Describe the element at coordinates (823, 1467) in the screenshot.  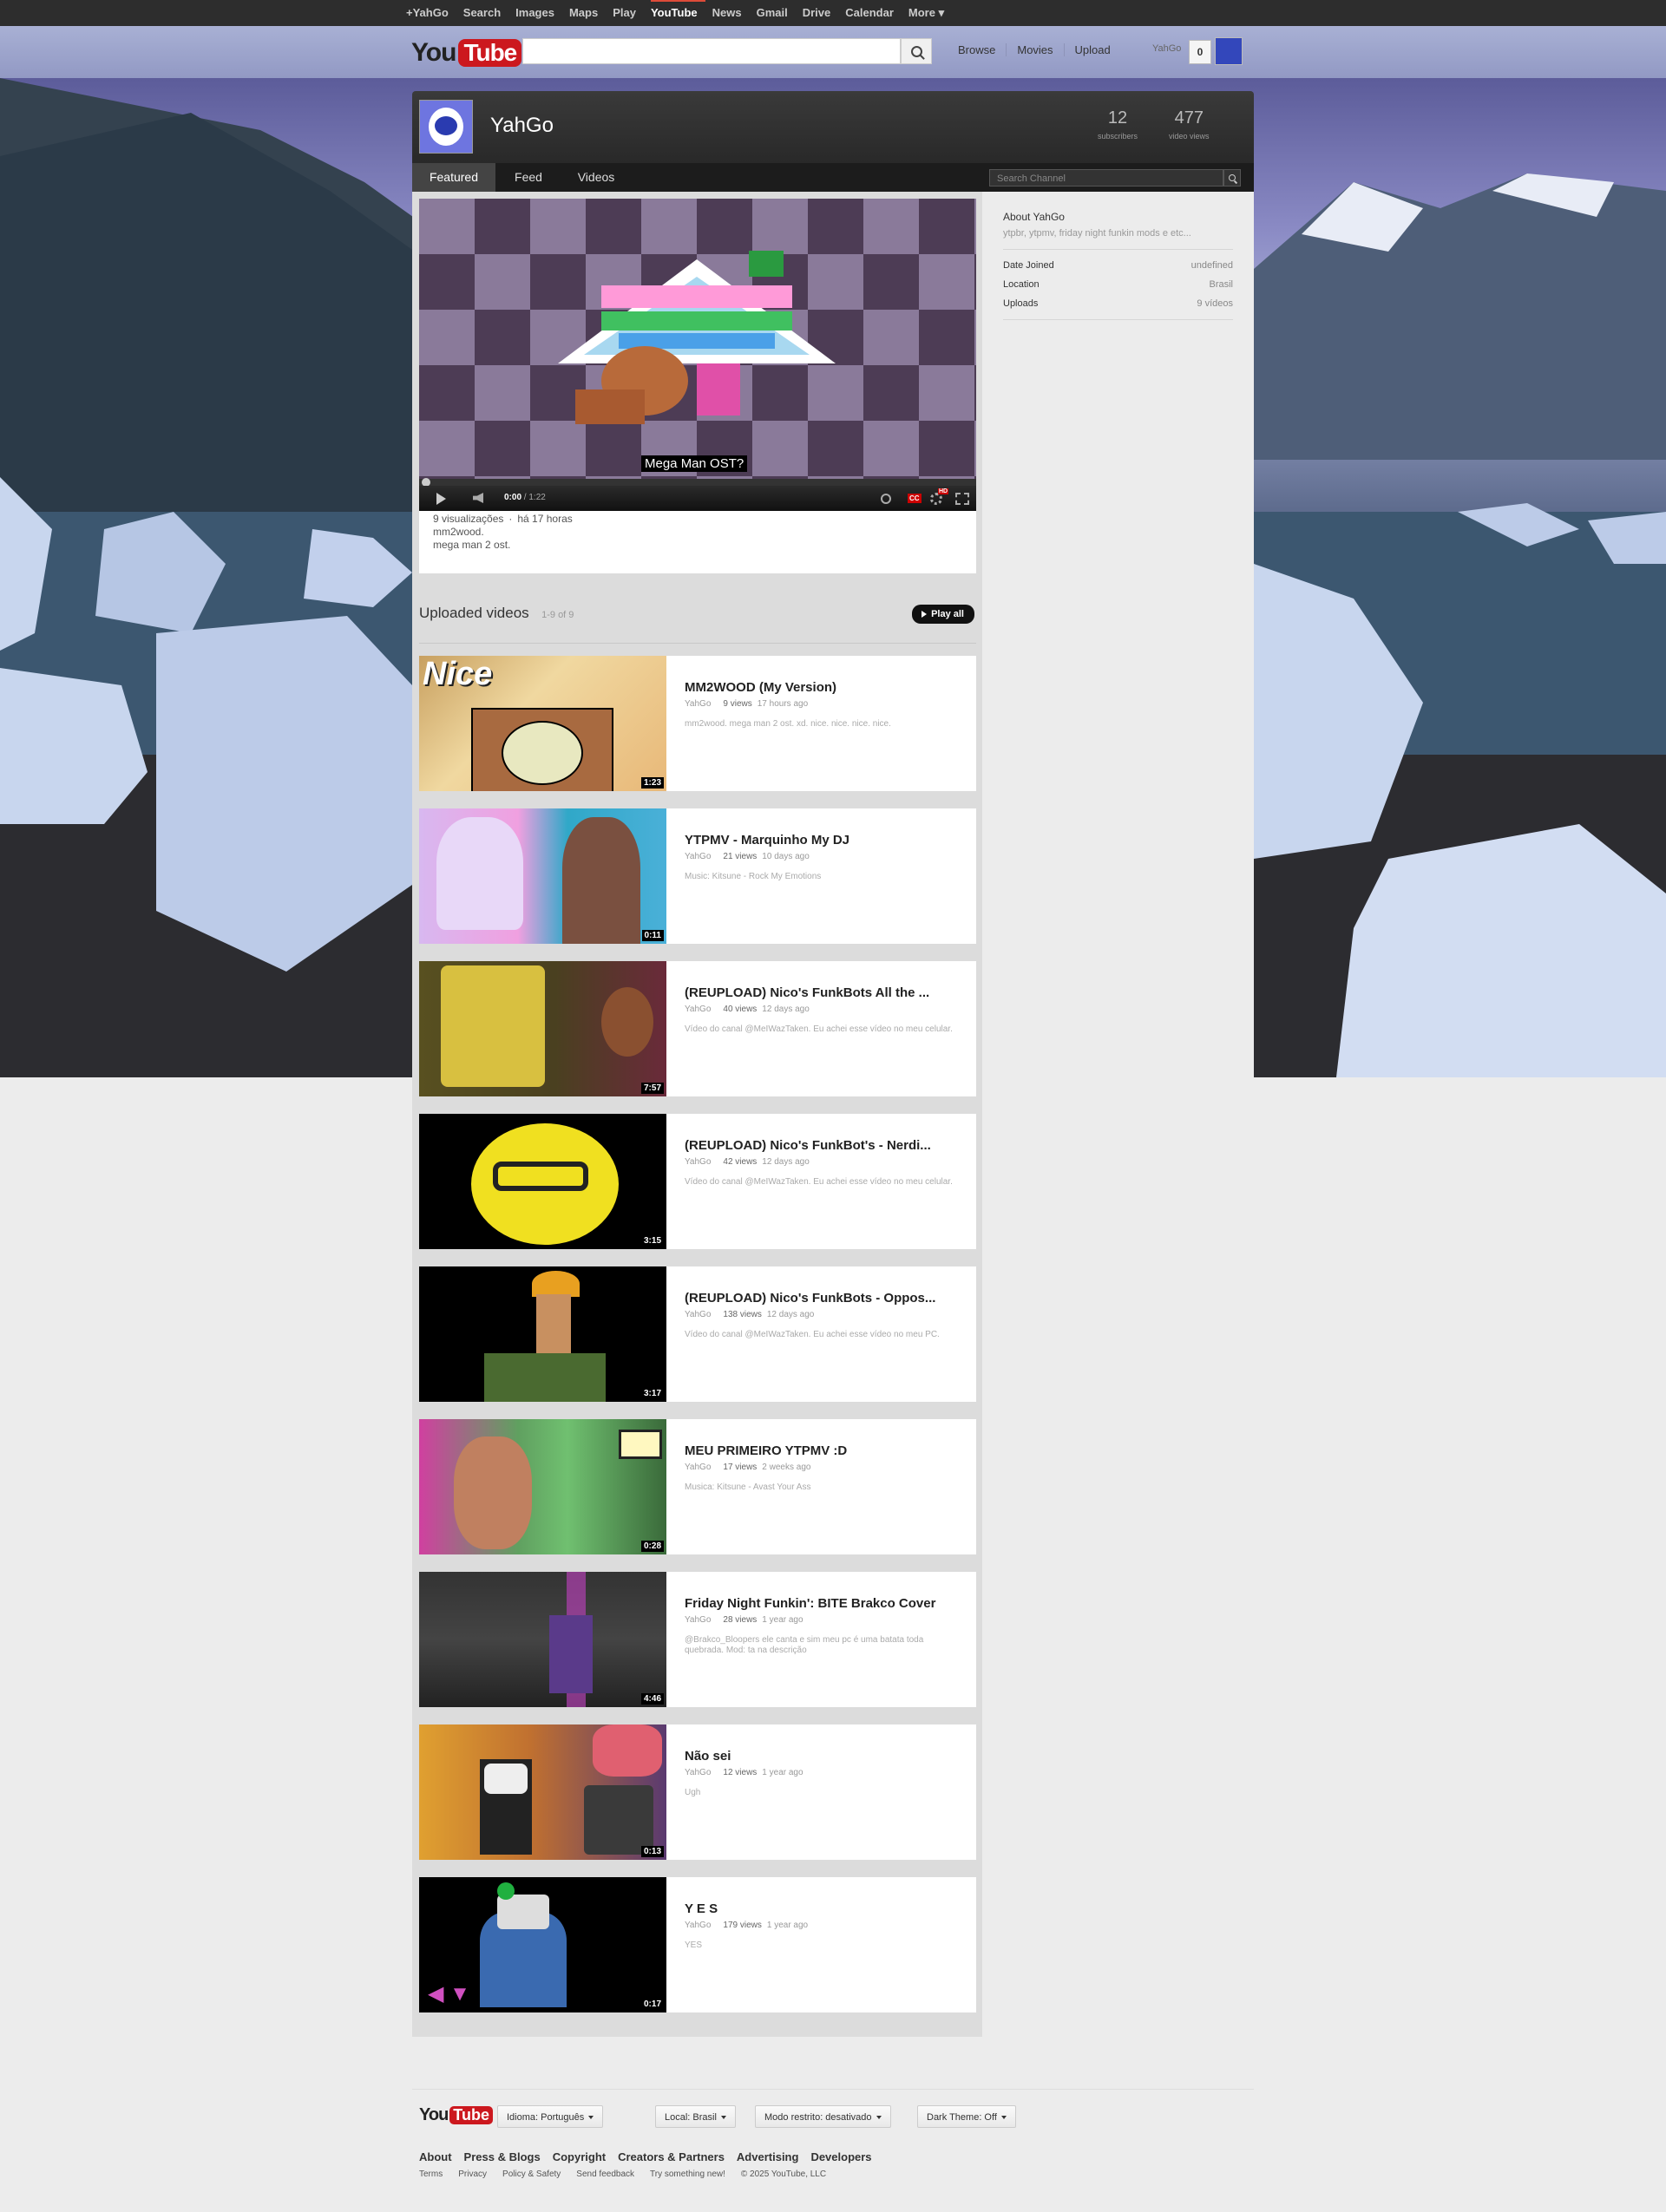
I see `video-meta: YahGo 17 views 2 weeks ago` at that location.